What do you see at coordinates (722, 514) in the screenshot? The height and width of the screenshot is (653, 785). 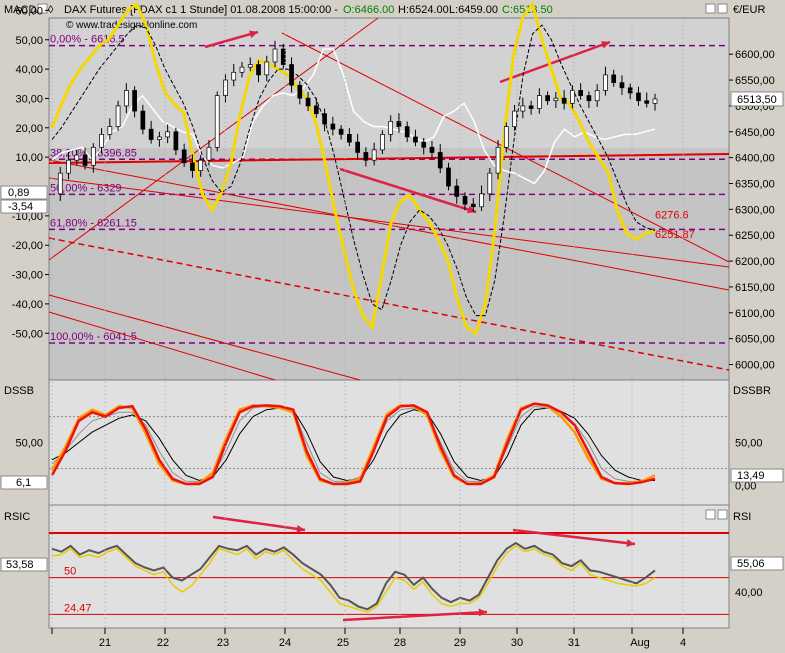 I see `rsi-close-icon` at bounding box center [722, 514].